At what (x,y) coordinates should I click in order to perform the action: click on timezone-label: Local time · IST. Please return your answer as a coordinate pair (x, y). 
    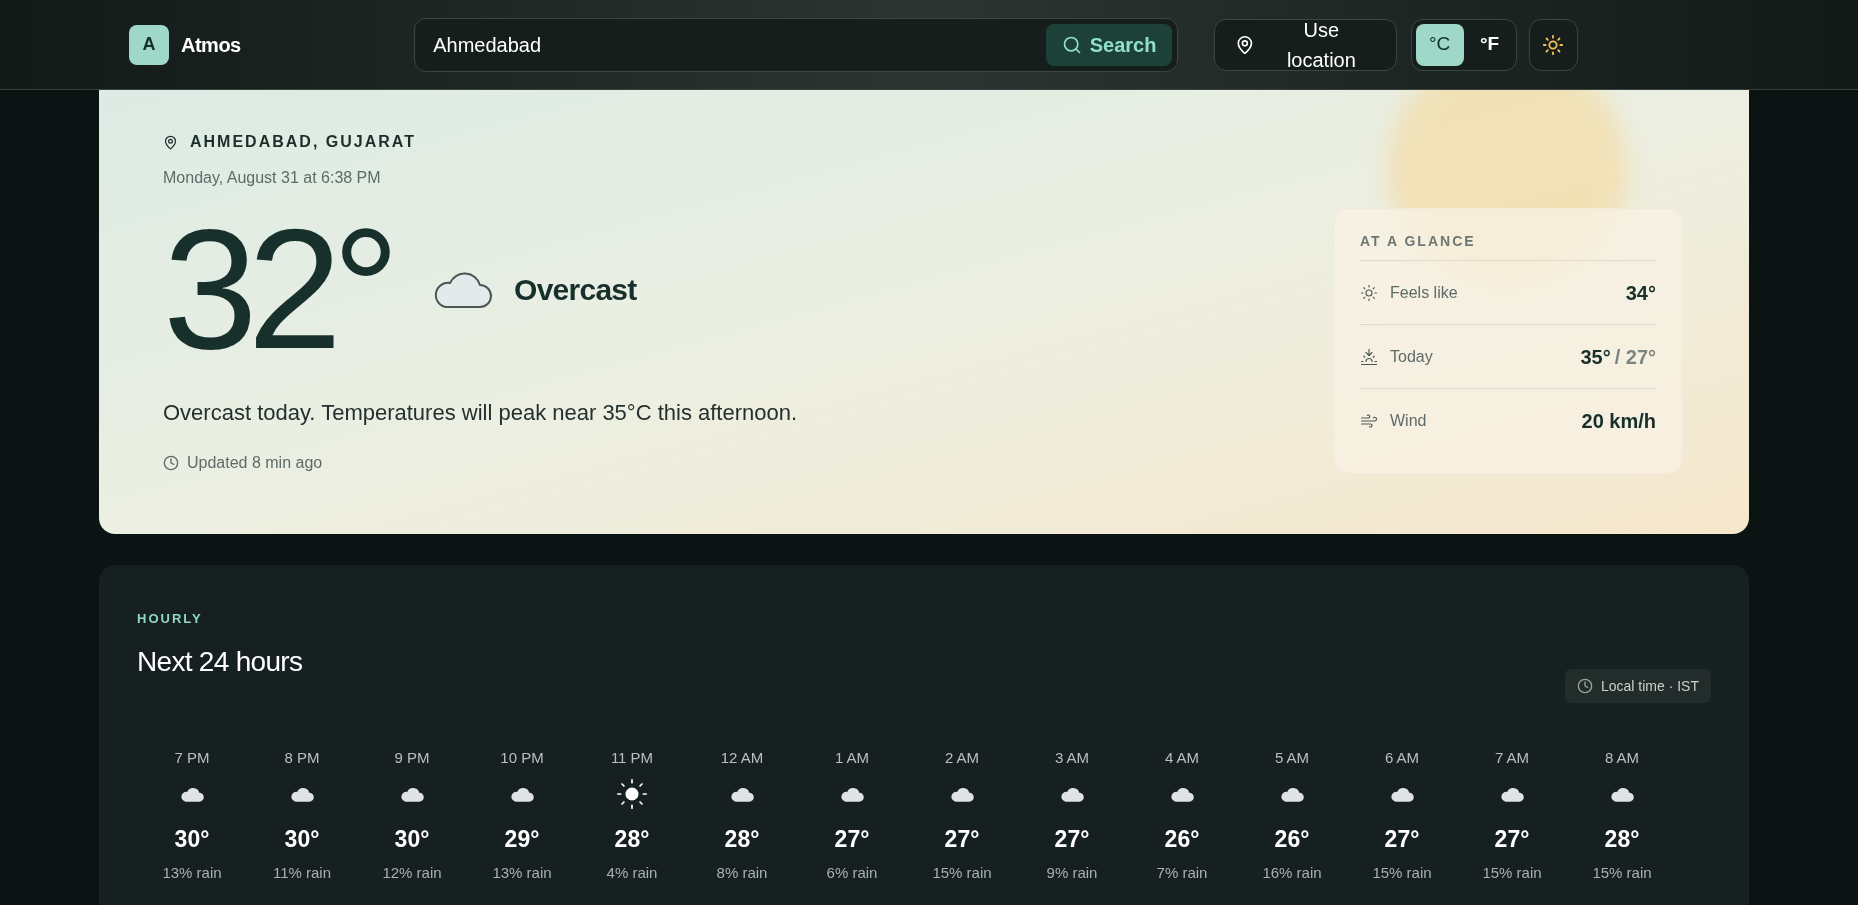
    Looking at the image, I should click on (1649, 686).